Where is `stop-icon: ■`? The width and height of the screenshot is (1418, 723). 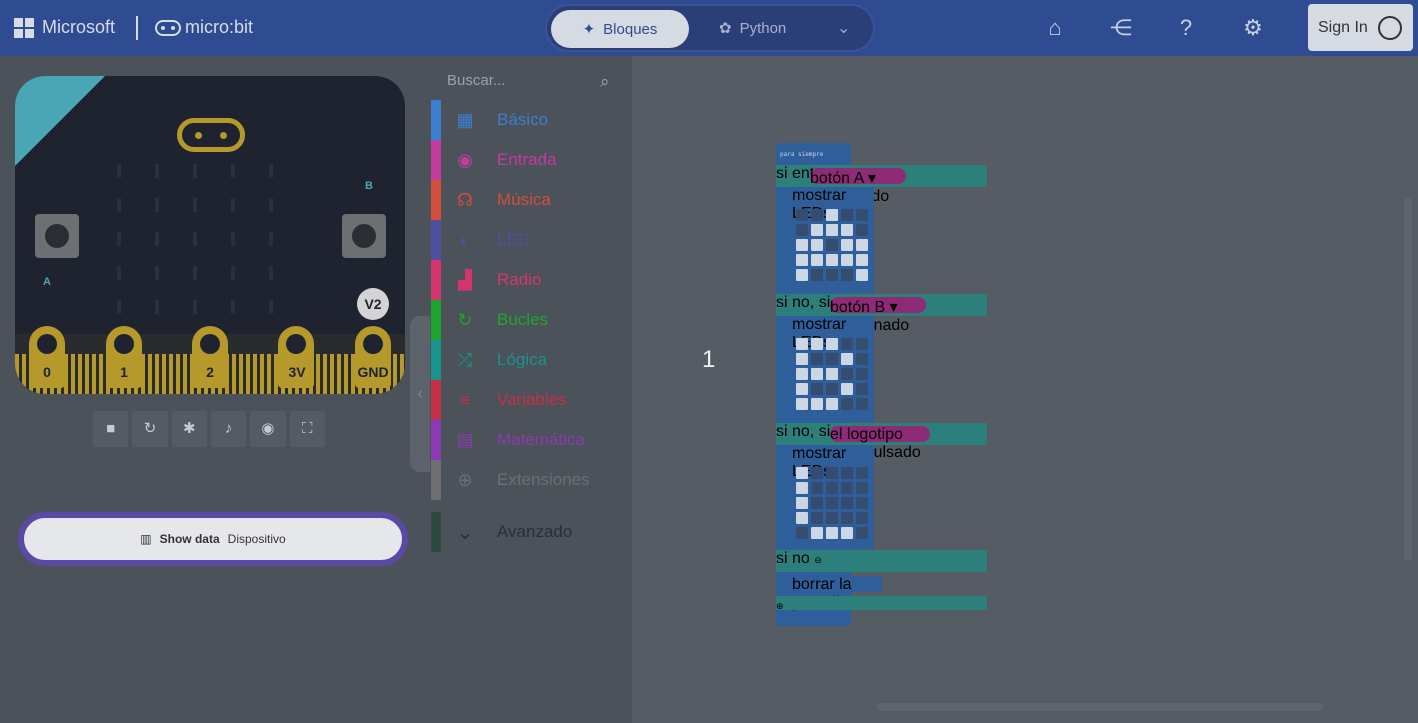 stop-icon: ■ is located at coordinates (111, 429).